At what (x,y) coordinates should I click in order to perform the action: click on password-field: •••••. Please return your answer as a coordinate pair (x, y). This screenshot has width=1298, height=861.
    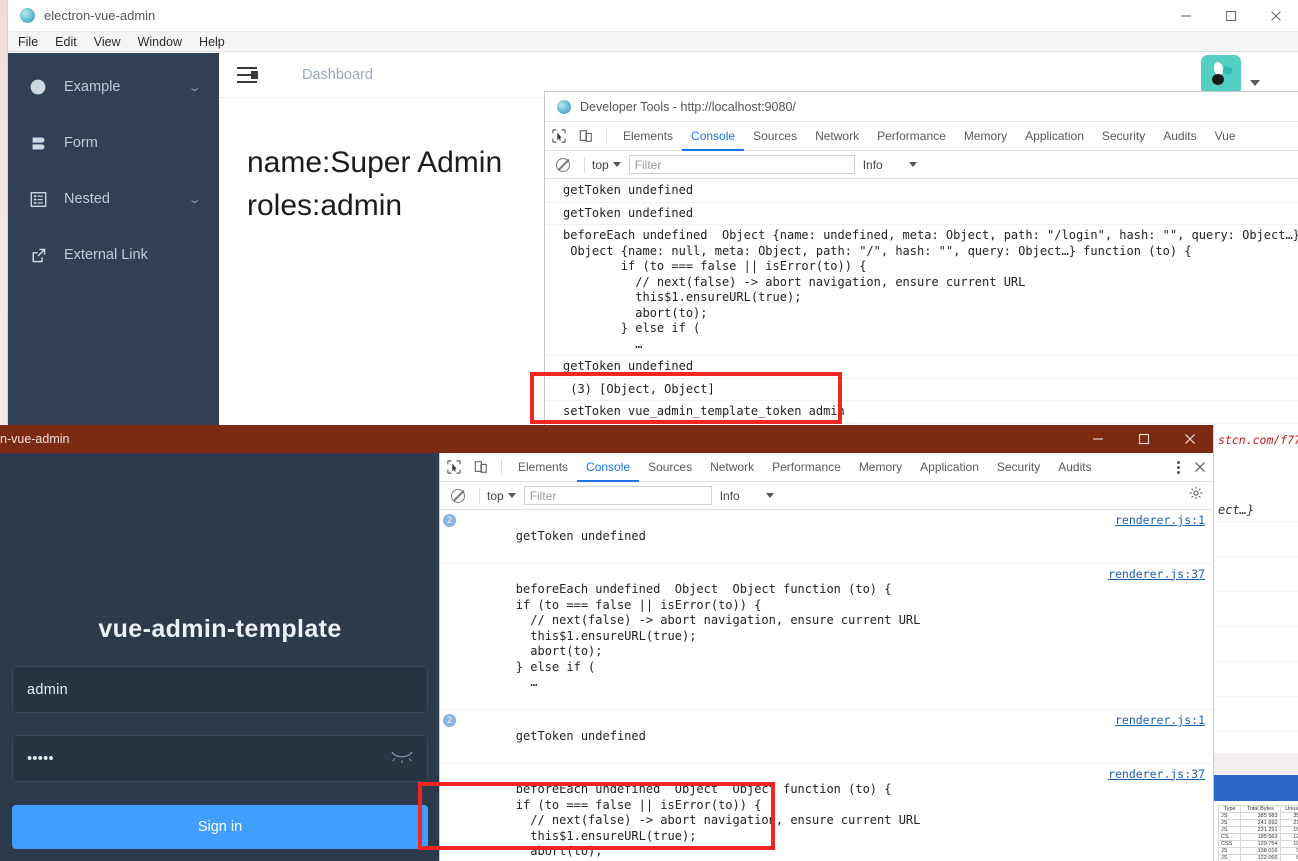
    Looking at the image, I should click on (220, 758).